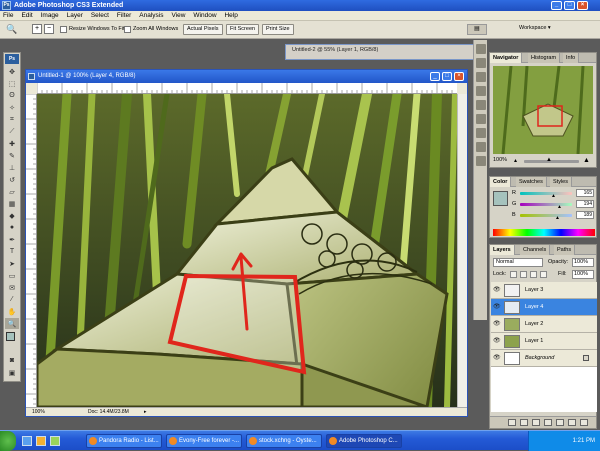 The height and width of the screenshot is (451, 600). I want to click on path-selection-tool-icon: ➤, so click(12, 263).